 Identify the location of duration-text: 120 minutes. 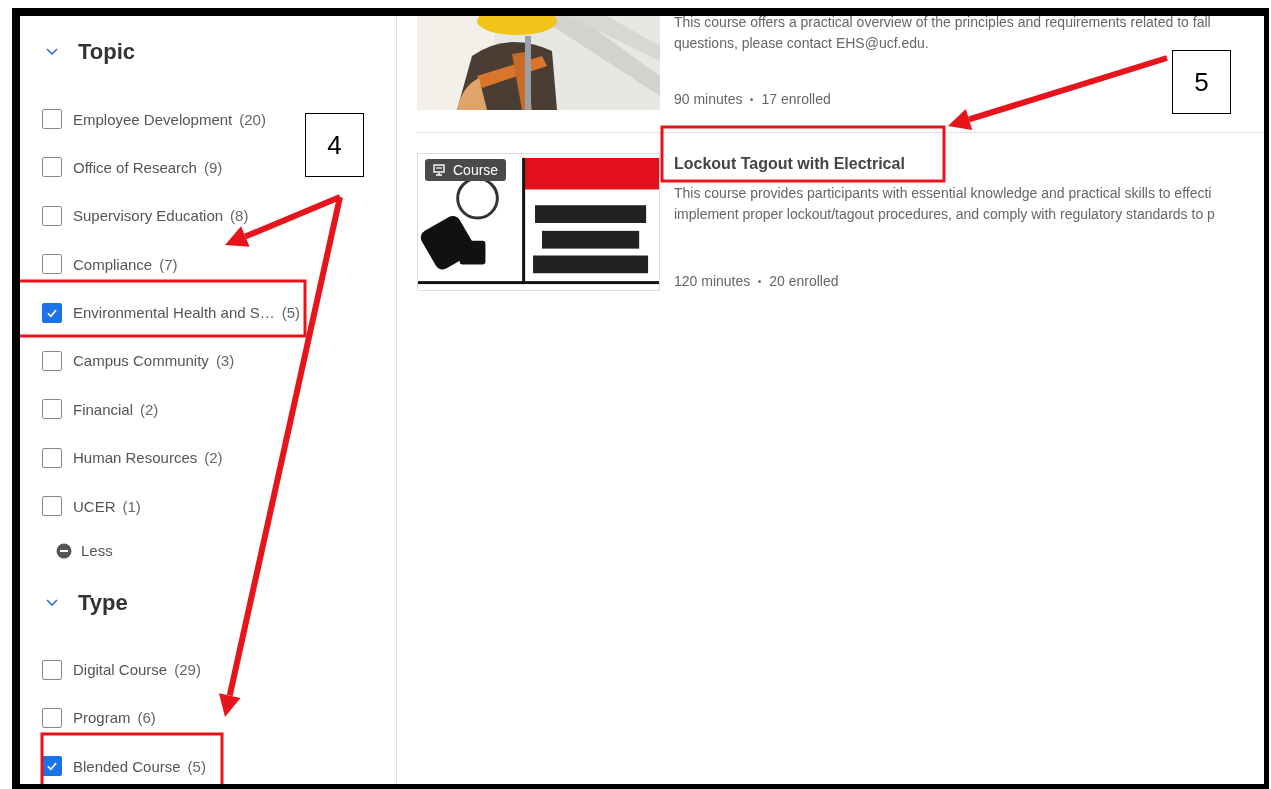
(712, 281).